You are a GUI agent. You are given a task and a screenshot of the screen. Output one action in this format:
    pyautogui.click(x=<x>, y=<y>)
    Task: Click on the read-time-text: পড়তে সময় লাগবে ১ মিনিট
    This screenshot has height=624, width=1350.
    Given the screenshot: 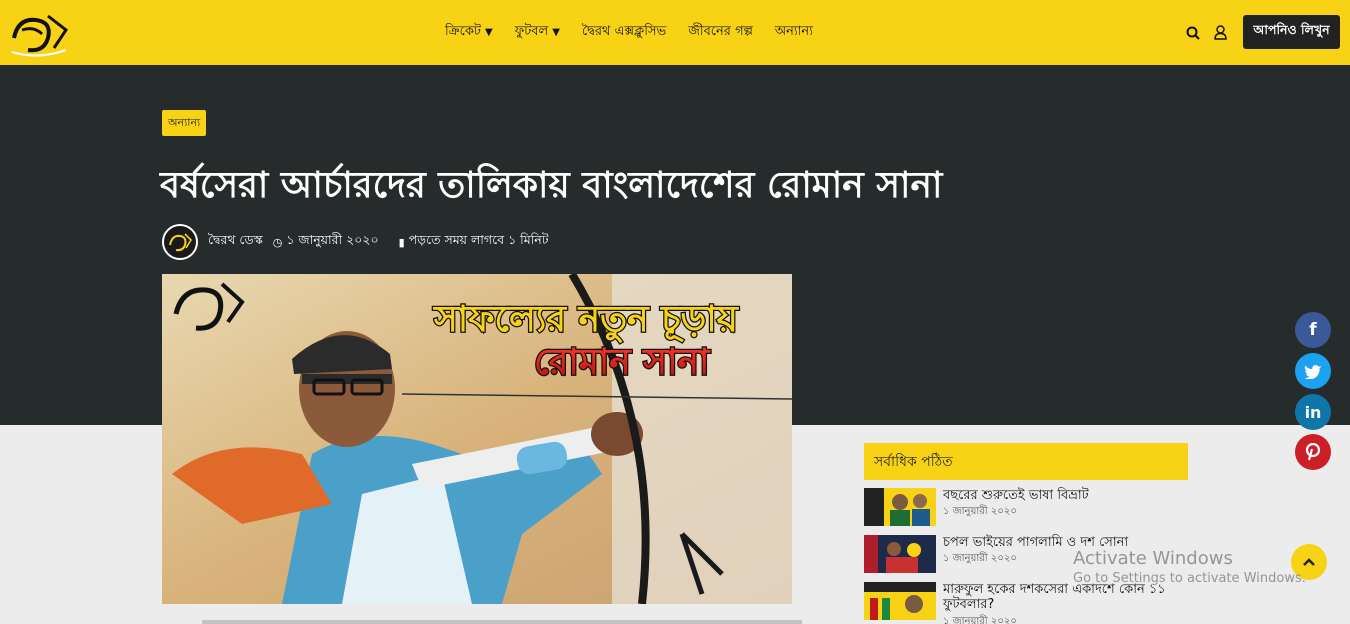 What is the action you would take?
    pyautogui.click(x=478, y=239)
    